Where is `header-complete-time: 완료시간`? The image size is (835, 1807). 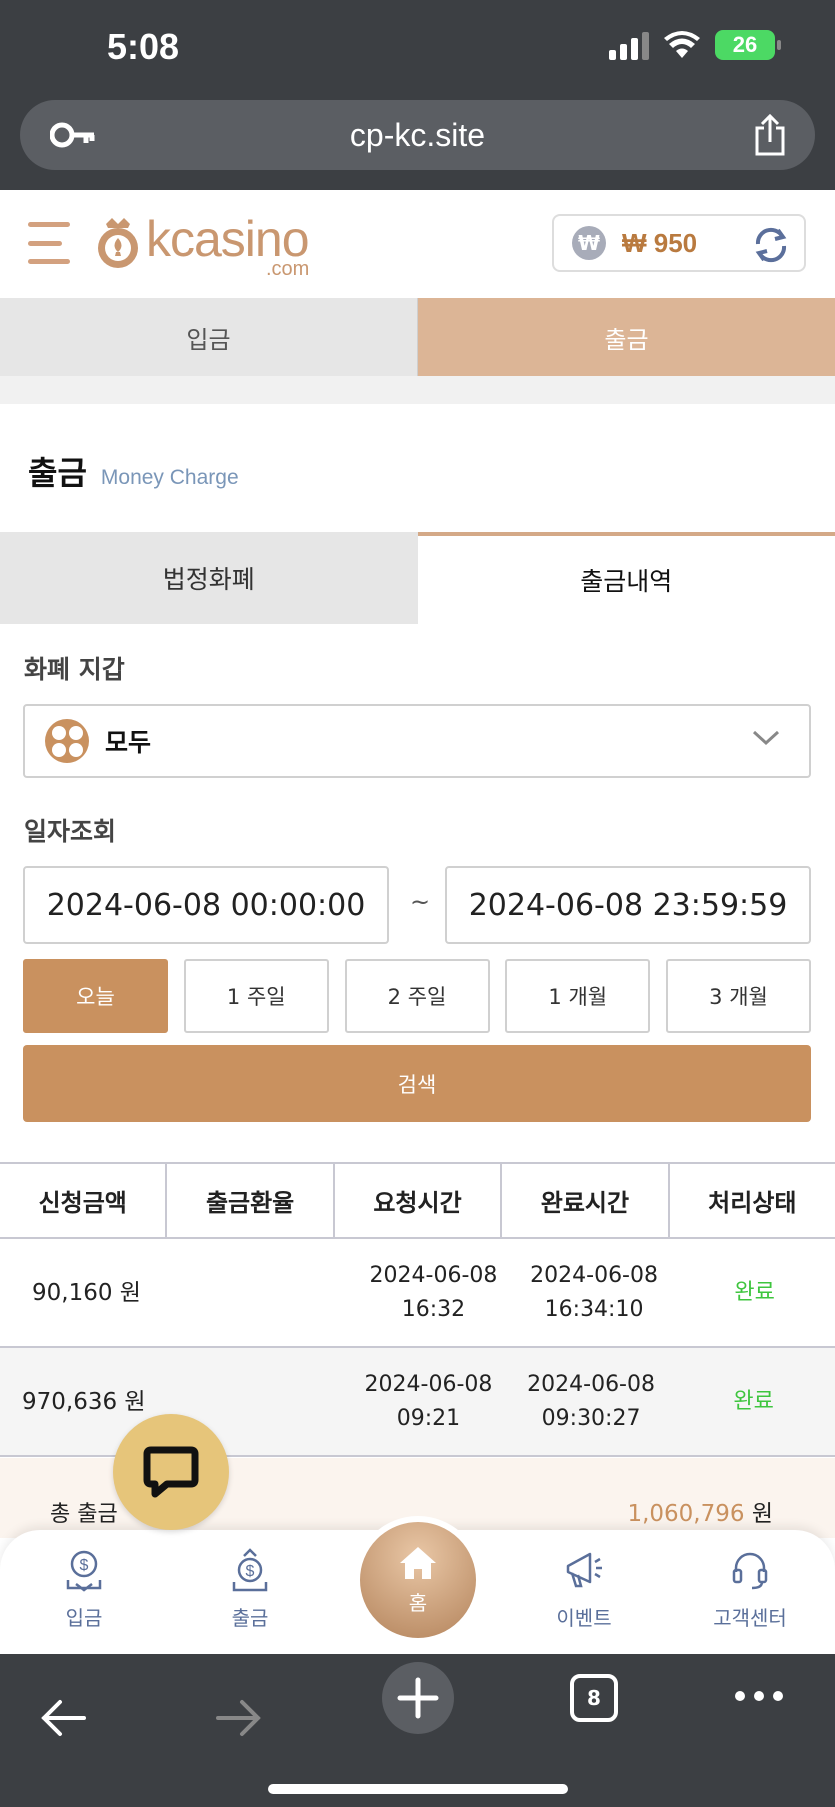
header-complete-time: 완료시간 is located at coordinates (586, 1200).